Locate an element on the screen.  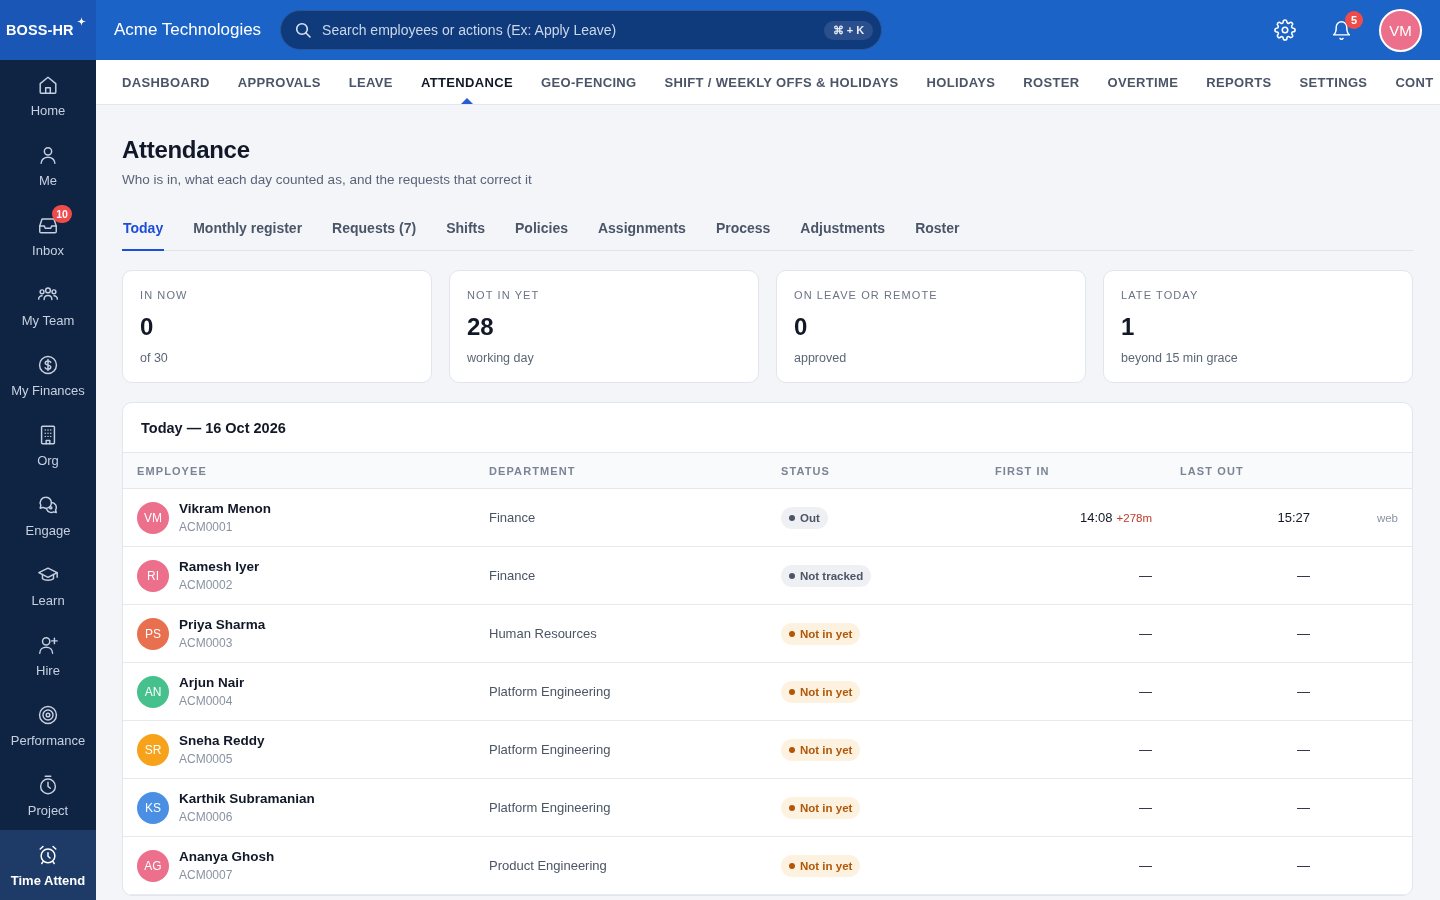
stat-label: NOT IN YET is located at coordinates (504, 295).